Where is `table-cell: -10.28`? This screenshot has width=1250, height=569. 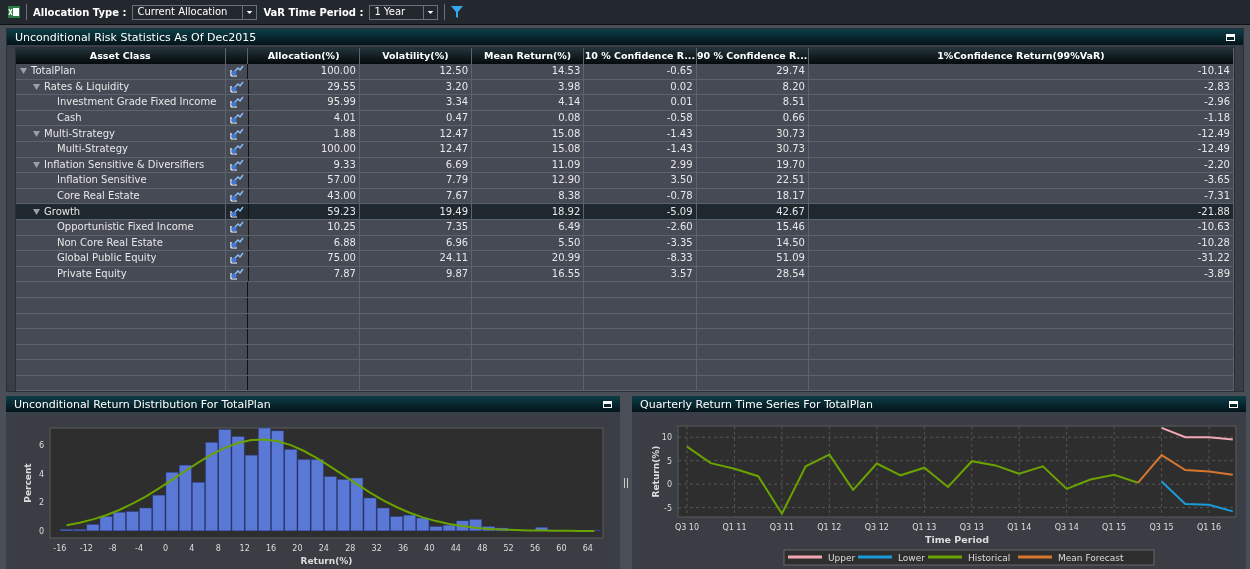 table-cell: -10.28 is located at coordinates (1213, 242).